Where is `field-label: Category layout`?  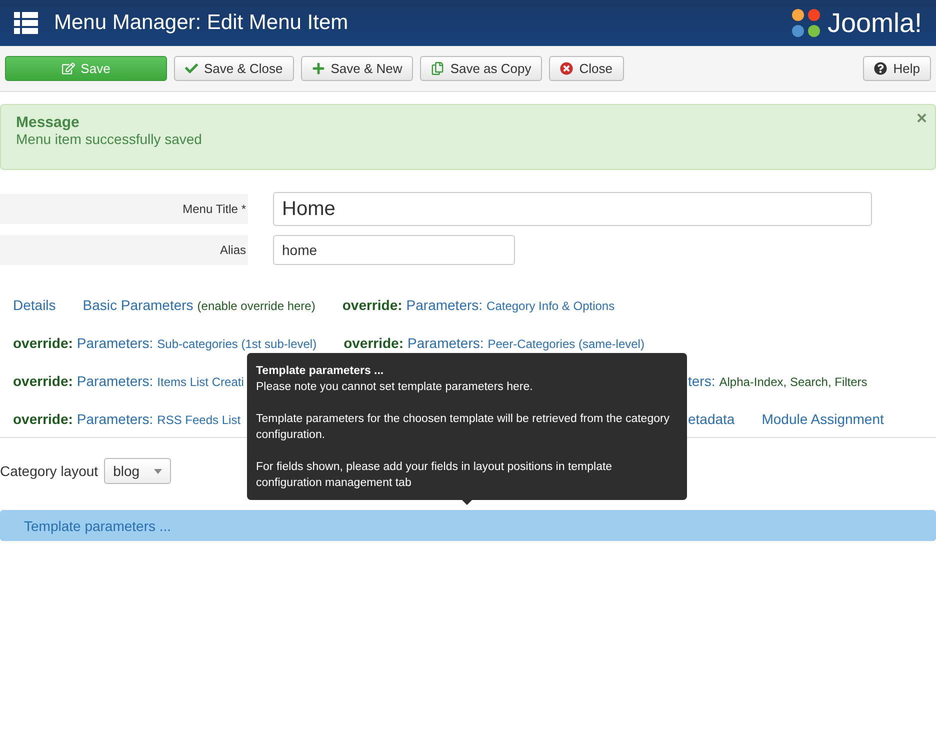 field-label: Category layout is located at coordinates (49, 471).